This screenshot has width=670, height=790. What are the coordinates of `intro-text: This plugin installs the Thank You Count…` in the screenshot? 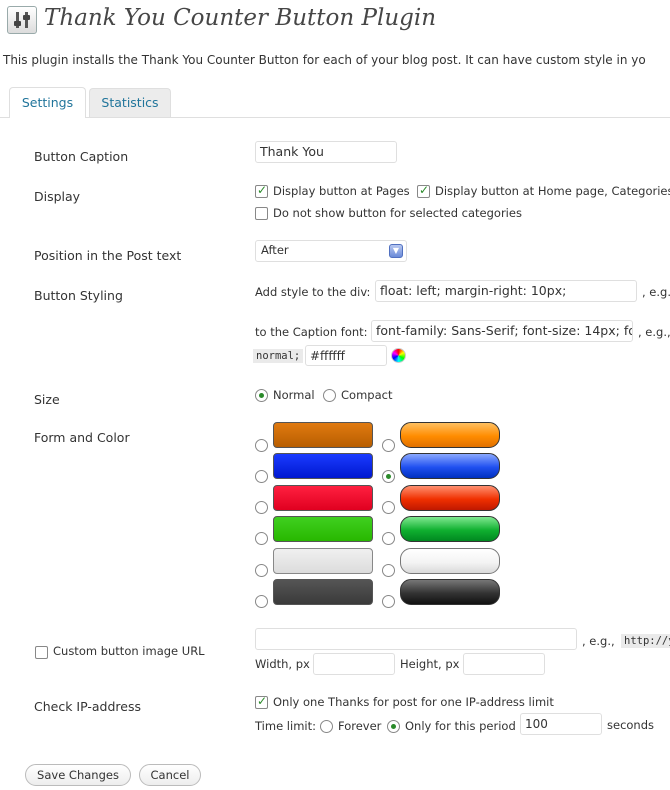 It's located at (324, 60).